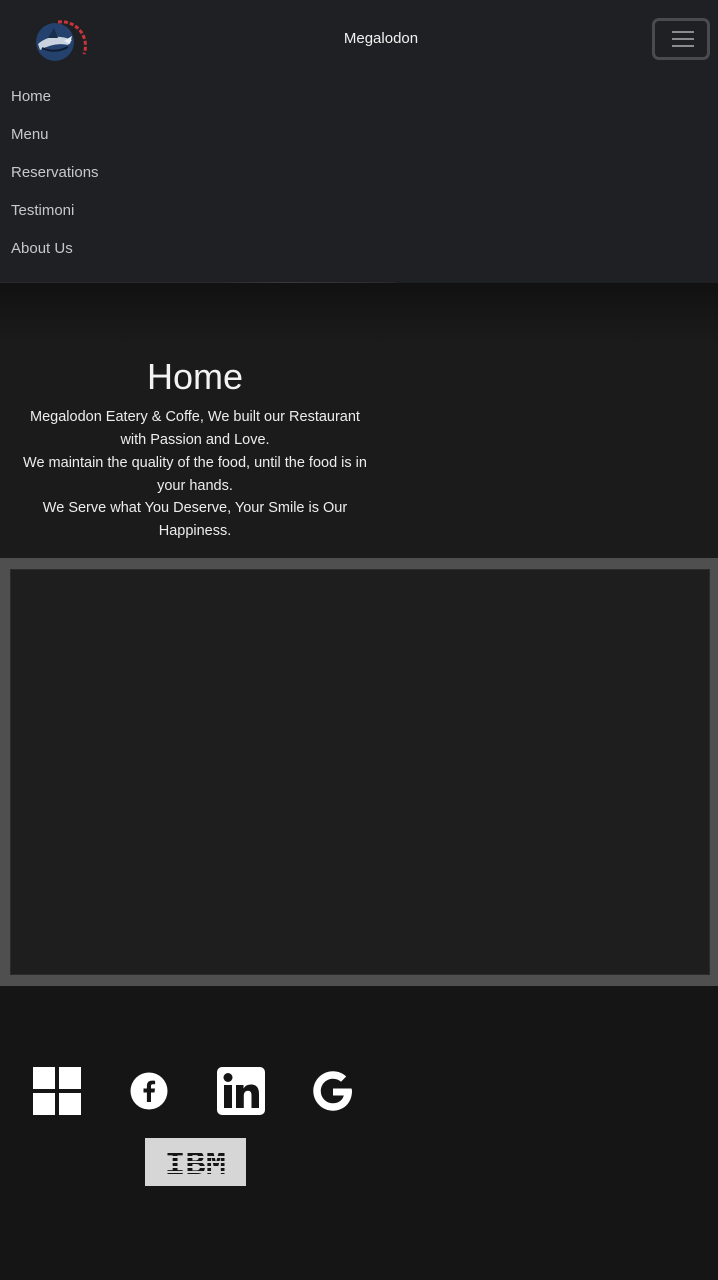 Image resolution: width=718 pixels, height=1280 pixels. What do you see at coordinates (241, 1091) in the screenshot?
I see `linkedin-icon` at bounding box center [241, 1091].